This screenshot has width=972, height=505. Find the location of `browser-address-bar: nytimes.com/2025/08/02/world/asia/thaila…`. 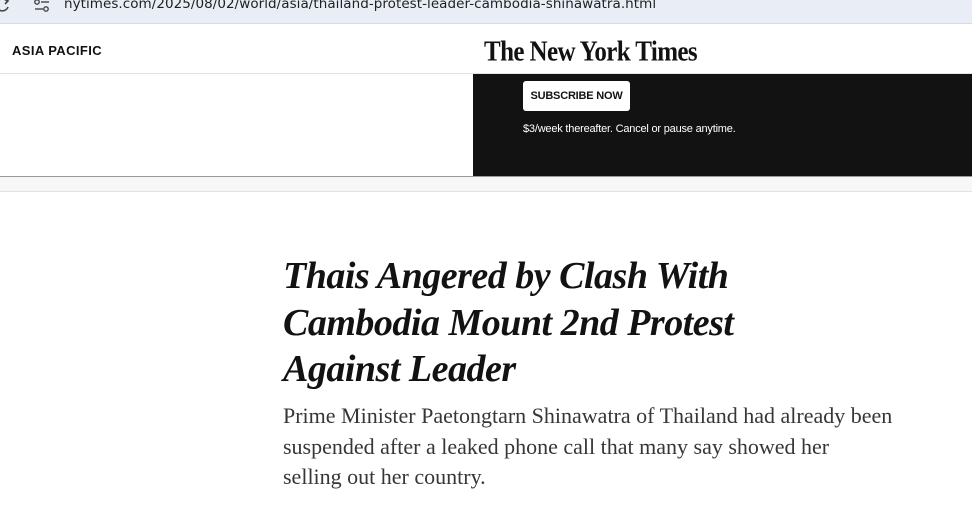

browser-address-bar: nytimes.com/2025/08/02/world/asia/thaila… is located at coordinates (486, 12).